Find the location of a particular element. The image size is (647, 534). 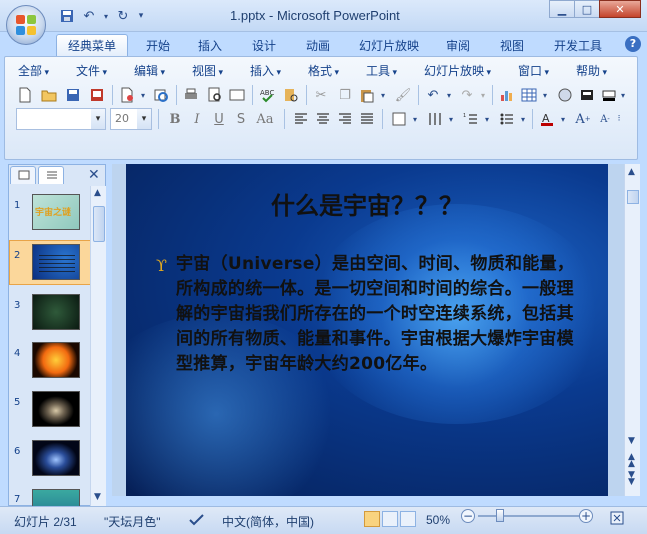

text-direction-dropdown-icon: ▾ is located at coordinates (415, 119).